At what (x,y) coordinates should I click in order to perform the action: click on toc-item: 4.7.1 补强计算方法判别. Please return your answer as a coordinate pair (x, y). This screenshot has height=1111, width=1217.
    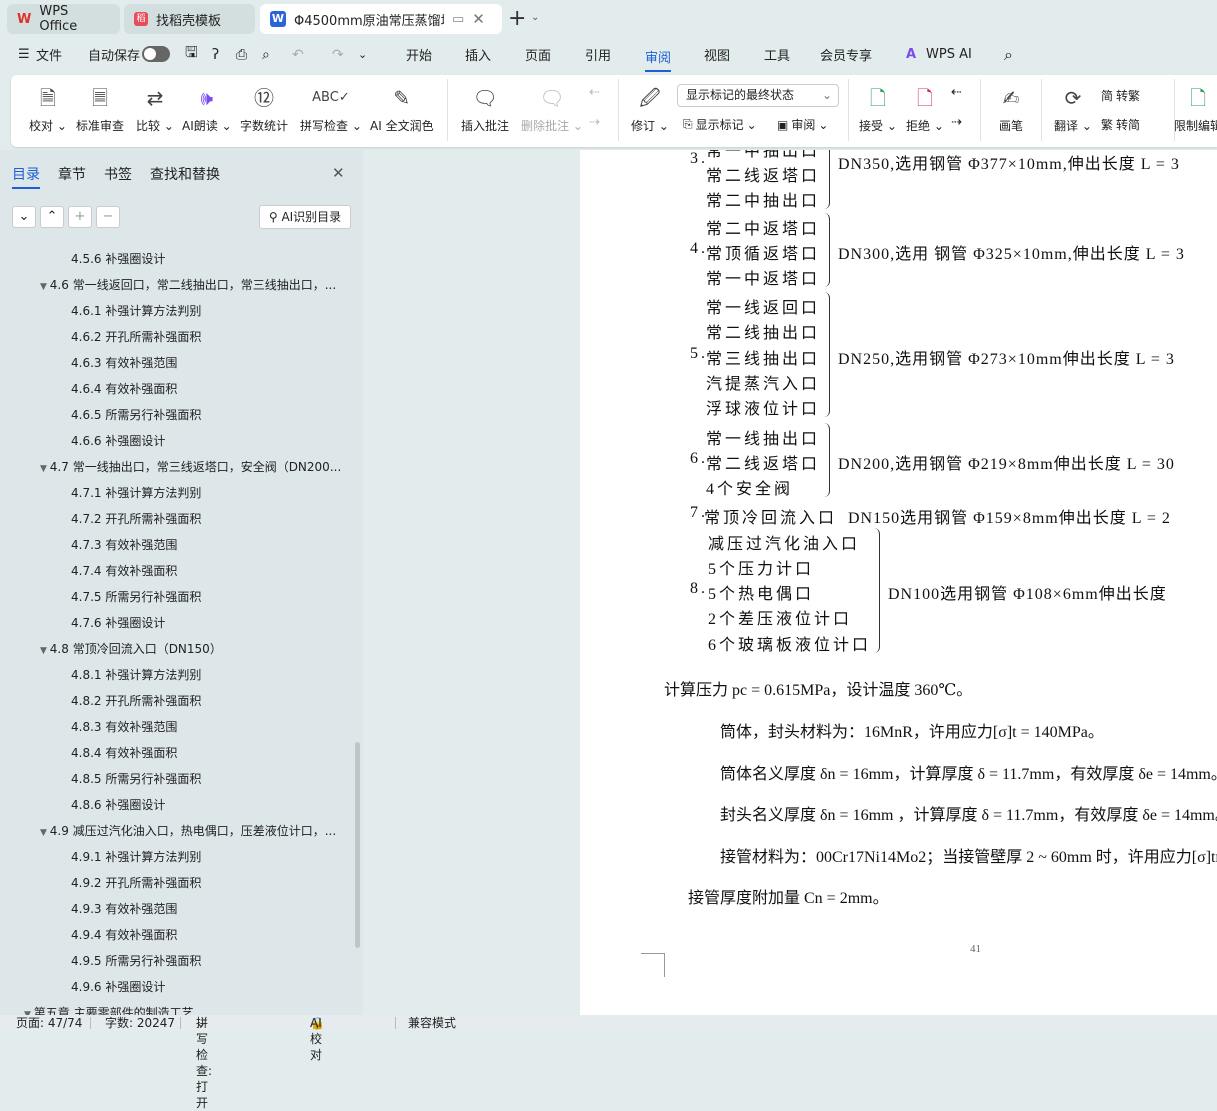
    Looking at the image, I should click on (175, 493).